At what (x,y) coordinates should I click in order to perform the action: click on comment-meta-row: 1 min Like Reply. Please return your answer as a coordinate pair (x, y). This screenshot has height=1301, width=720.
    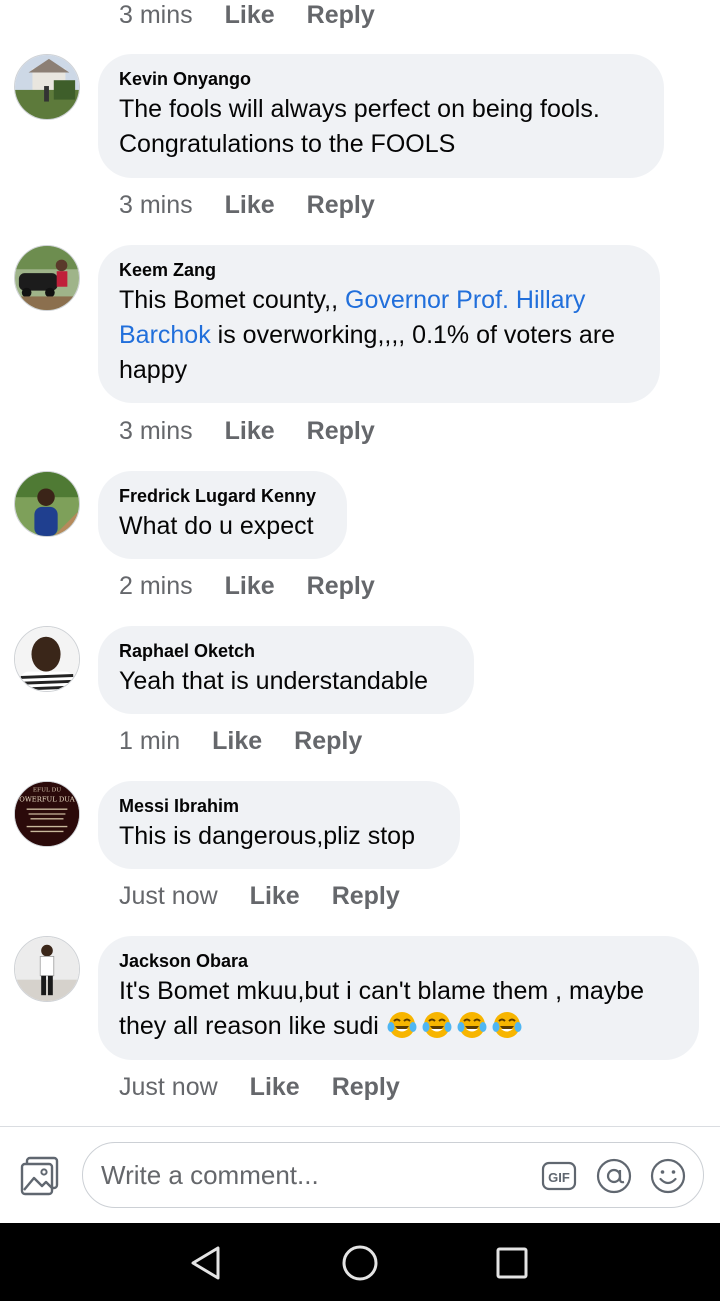
    Looking at the image, I should click on (256, 741).